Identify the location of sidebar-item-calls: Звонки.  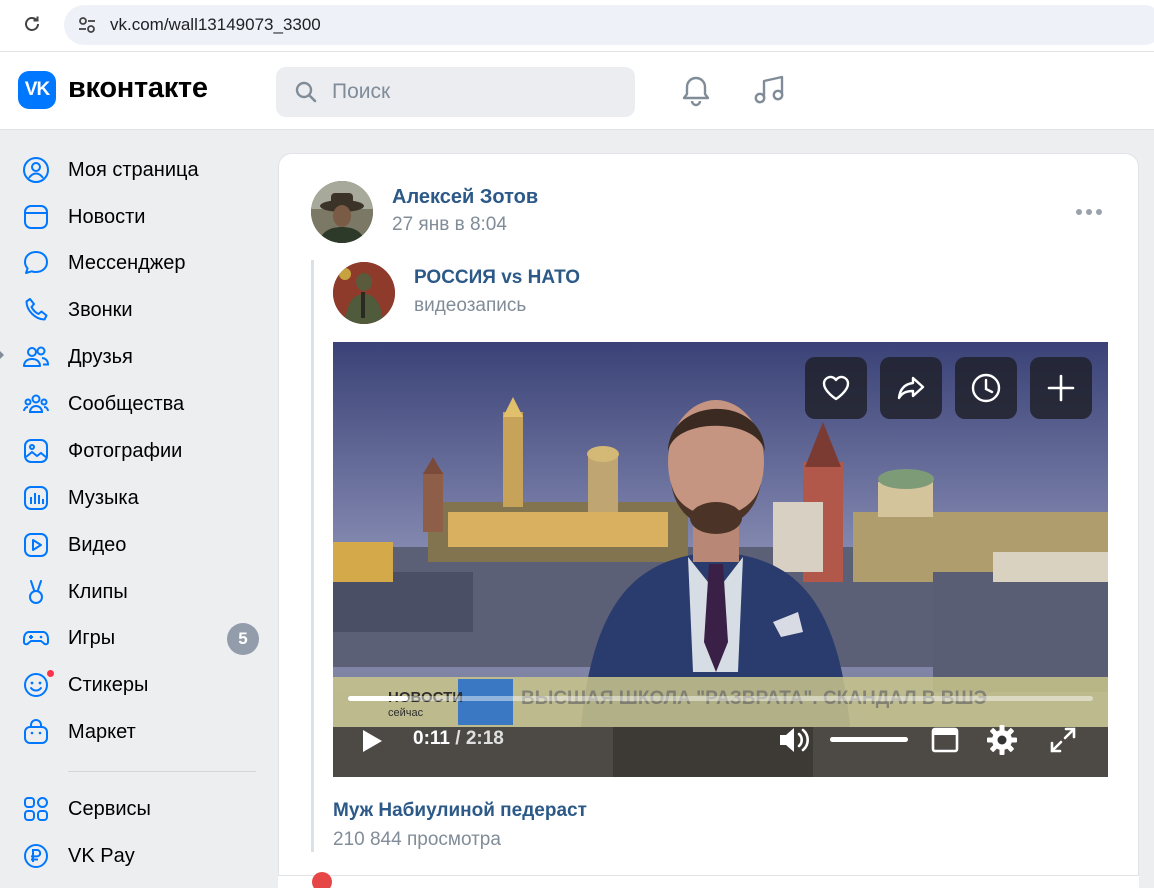
(135, 310).